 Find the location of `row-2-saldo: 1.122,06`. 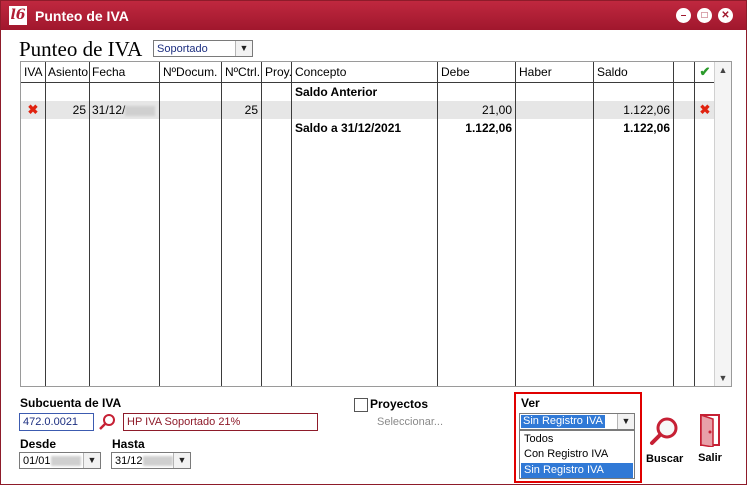

row-2-saldo: 1.122,06 is located at coordinates (646, 110).